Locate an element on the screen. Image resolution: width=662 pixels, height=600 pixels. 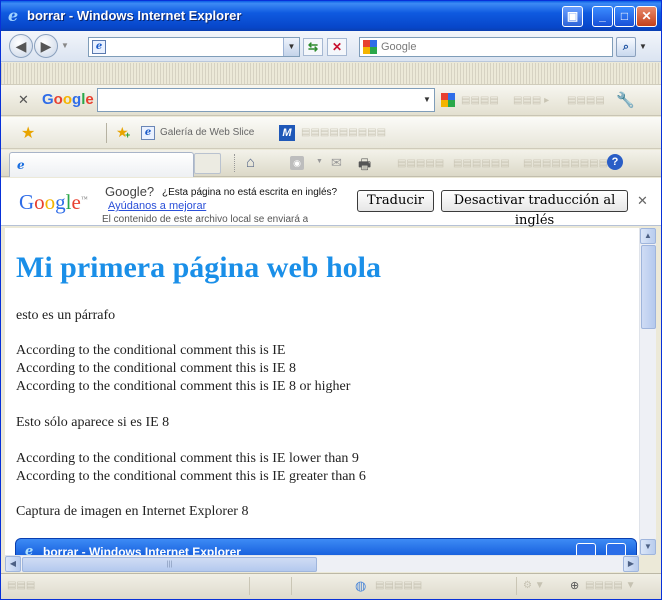
embedded-ie-icon: e is located at coordinates (29, 549).